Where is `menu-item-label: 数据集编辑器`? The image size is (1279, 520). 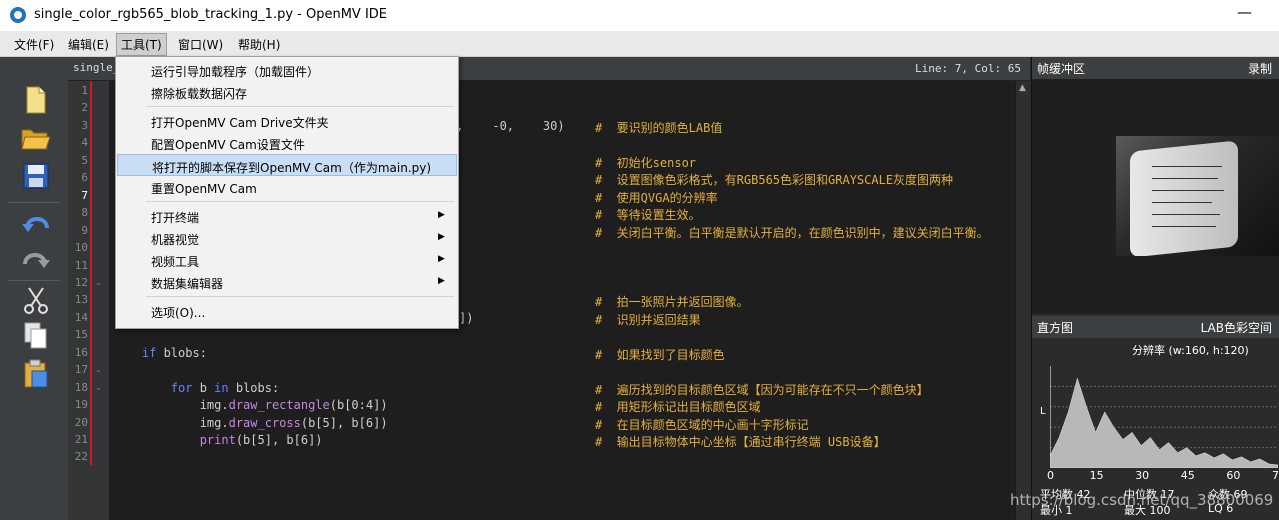
menu-item-label: 数据集编辑器 is located at coordinates (187, 284).